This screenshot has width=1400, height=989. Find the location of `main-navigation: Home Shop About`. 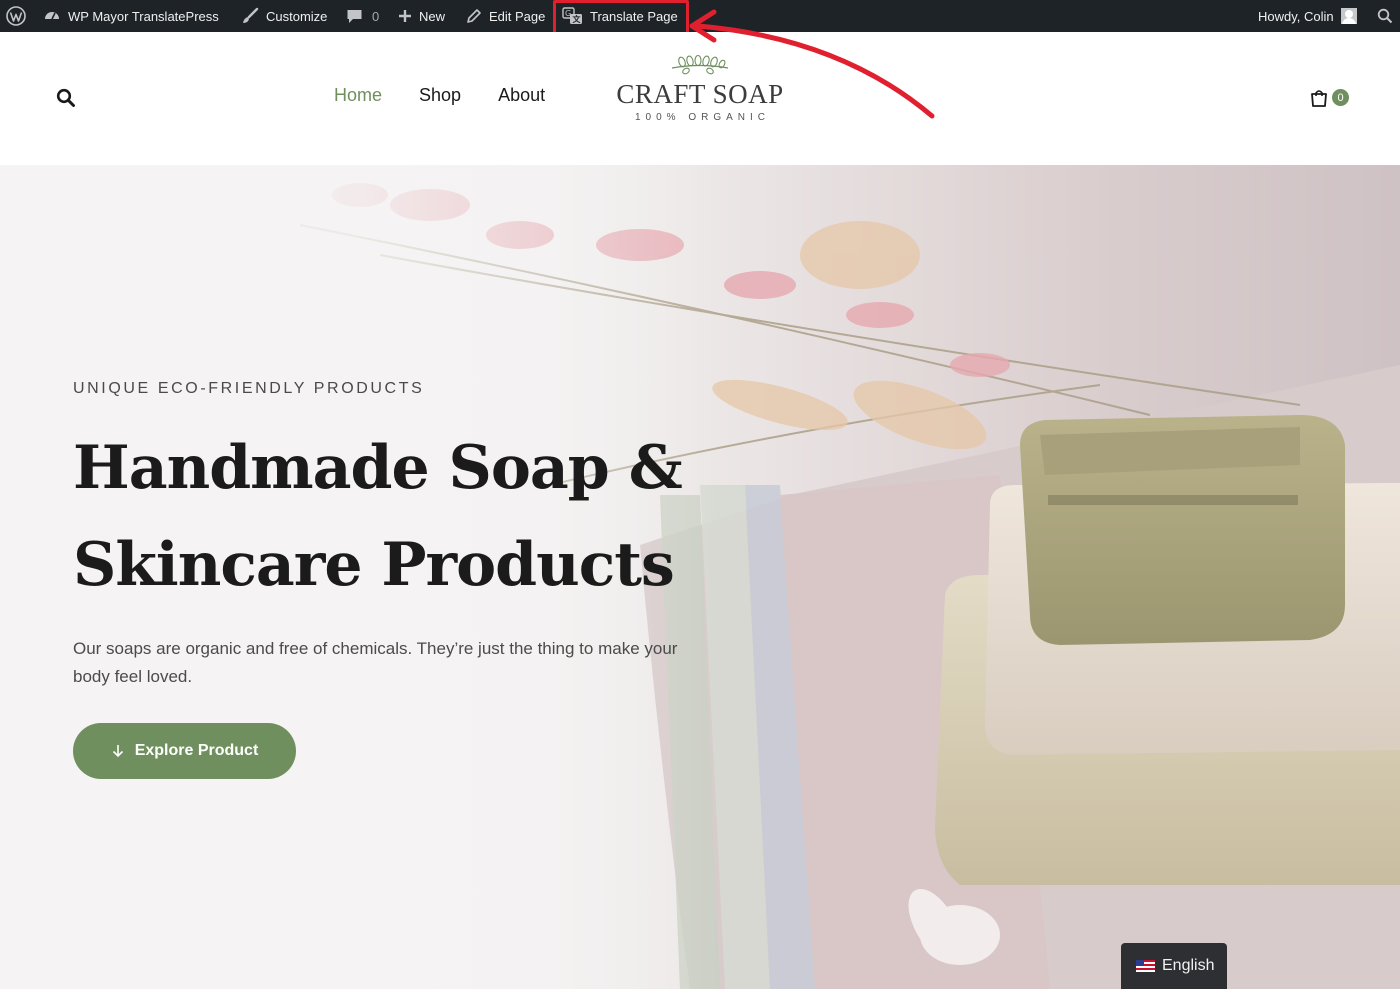

main-navigation: Home Shop About is located at coordinates (439, 95).